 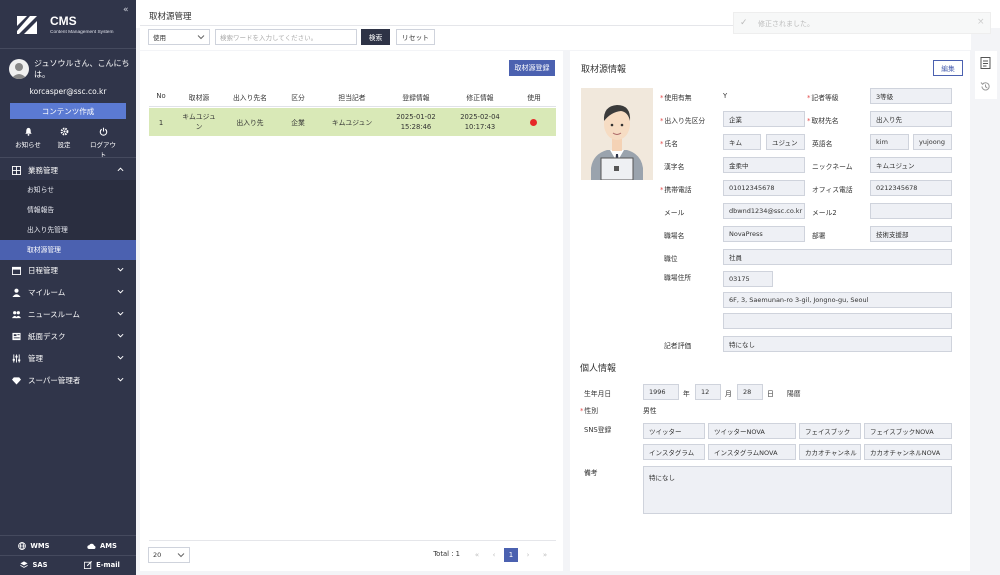 What do you see at coordinates (108, 565) in the screenshot?
I see `email-label: E-mail` at bounding box center [108, 565].